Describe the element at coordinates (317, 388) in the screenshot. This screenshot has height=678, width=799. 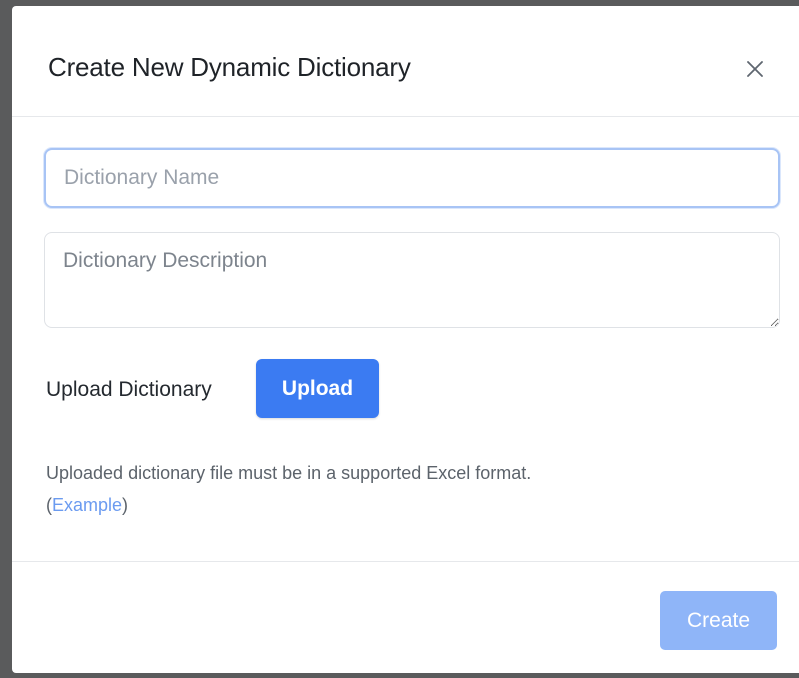
I see `upload-button: Upload` at that location.